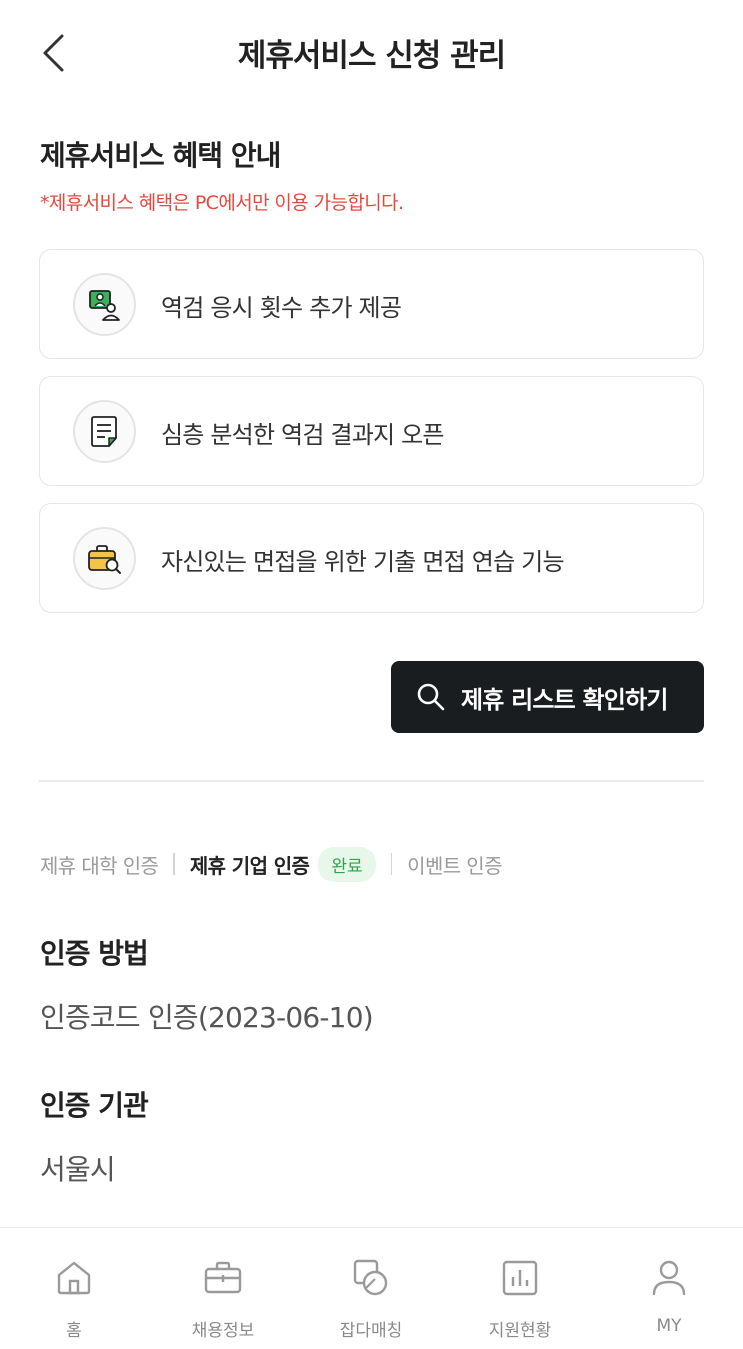 The image size is (743, 1349). I want to click on benefit-label: 자신있는 면접을 위한 기출 면접 연습 기능, so click(363, 562).